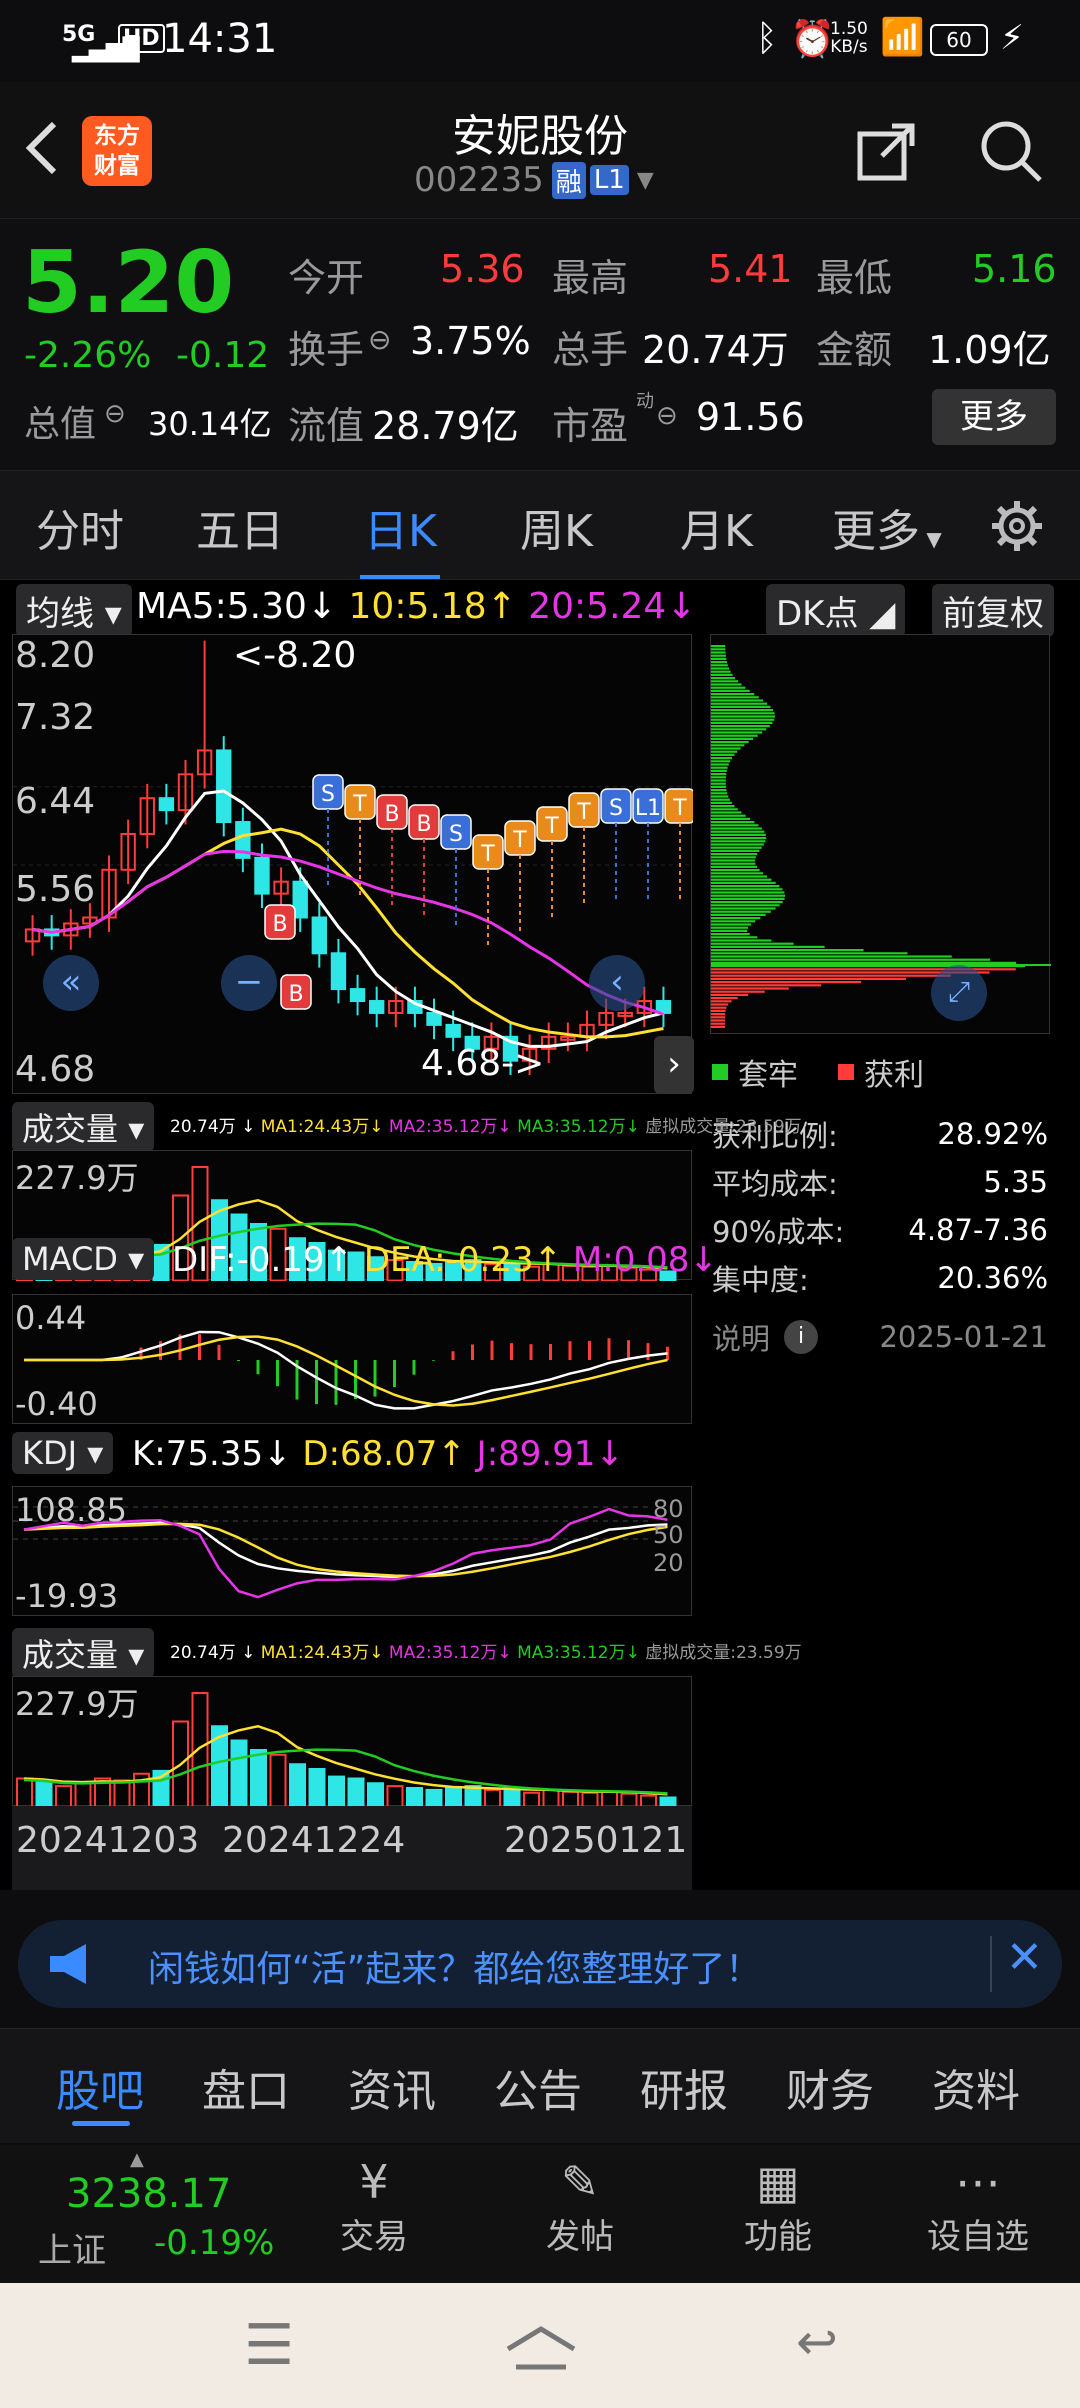  What do you see at coordinates (295, 994) in the screenshot?
I see `signal-label: B` at bounding box center [295, 994].